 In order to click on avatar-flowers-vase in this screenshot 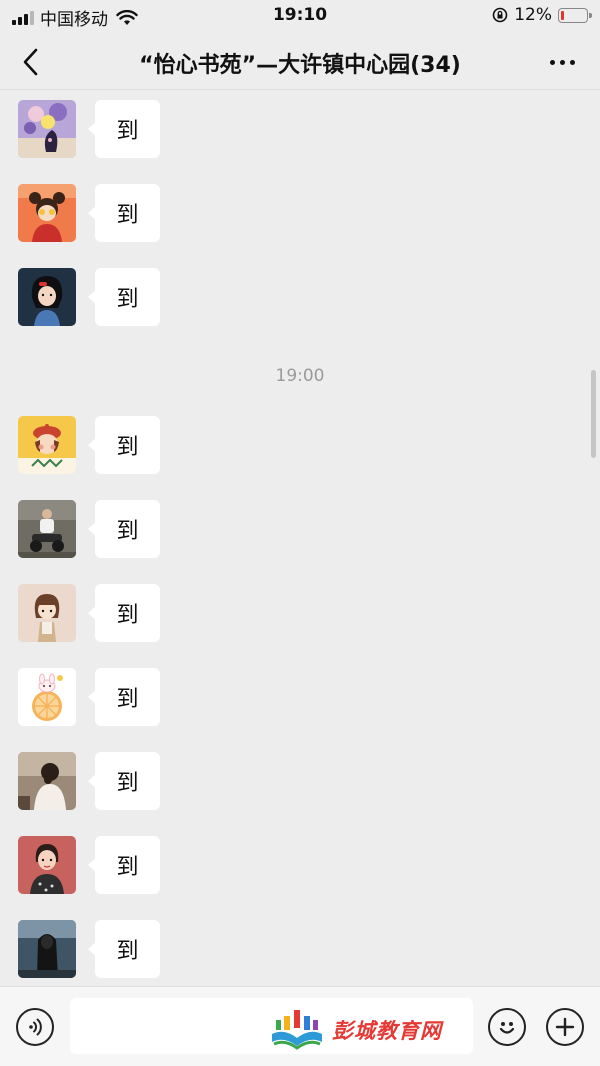, I will do `click(47, 129)`.